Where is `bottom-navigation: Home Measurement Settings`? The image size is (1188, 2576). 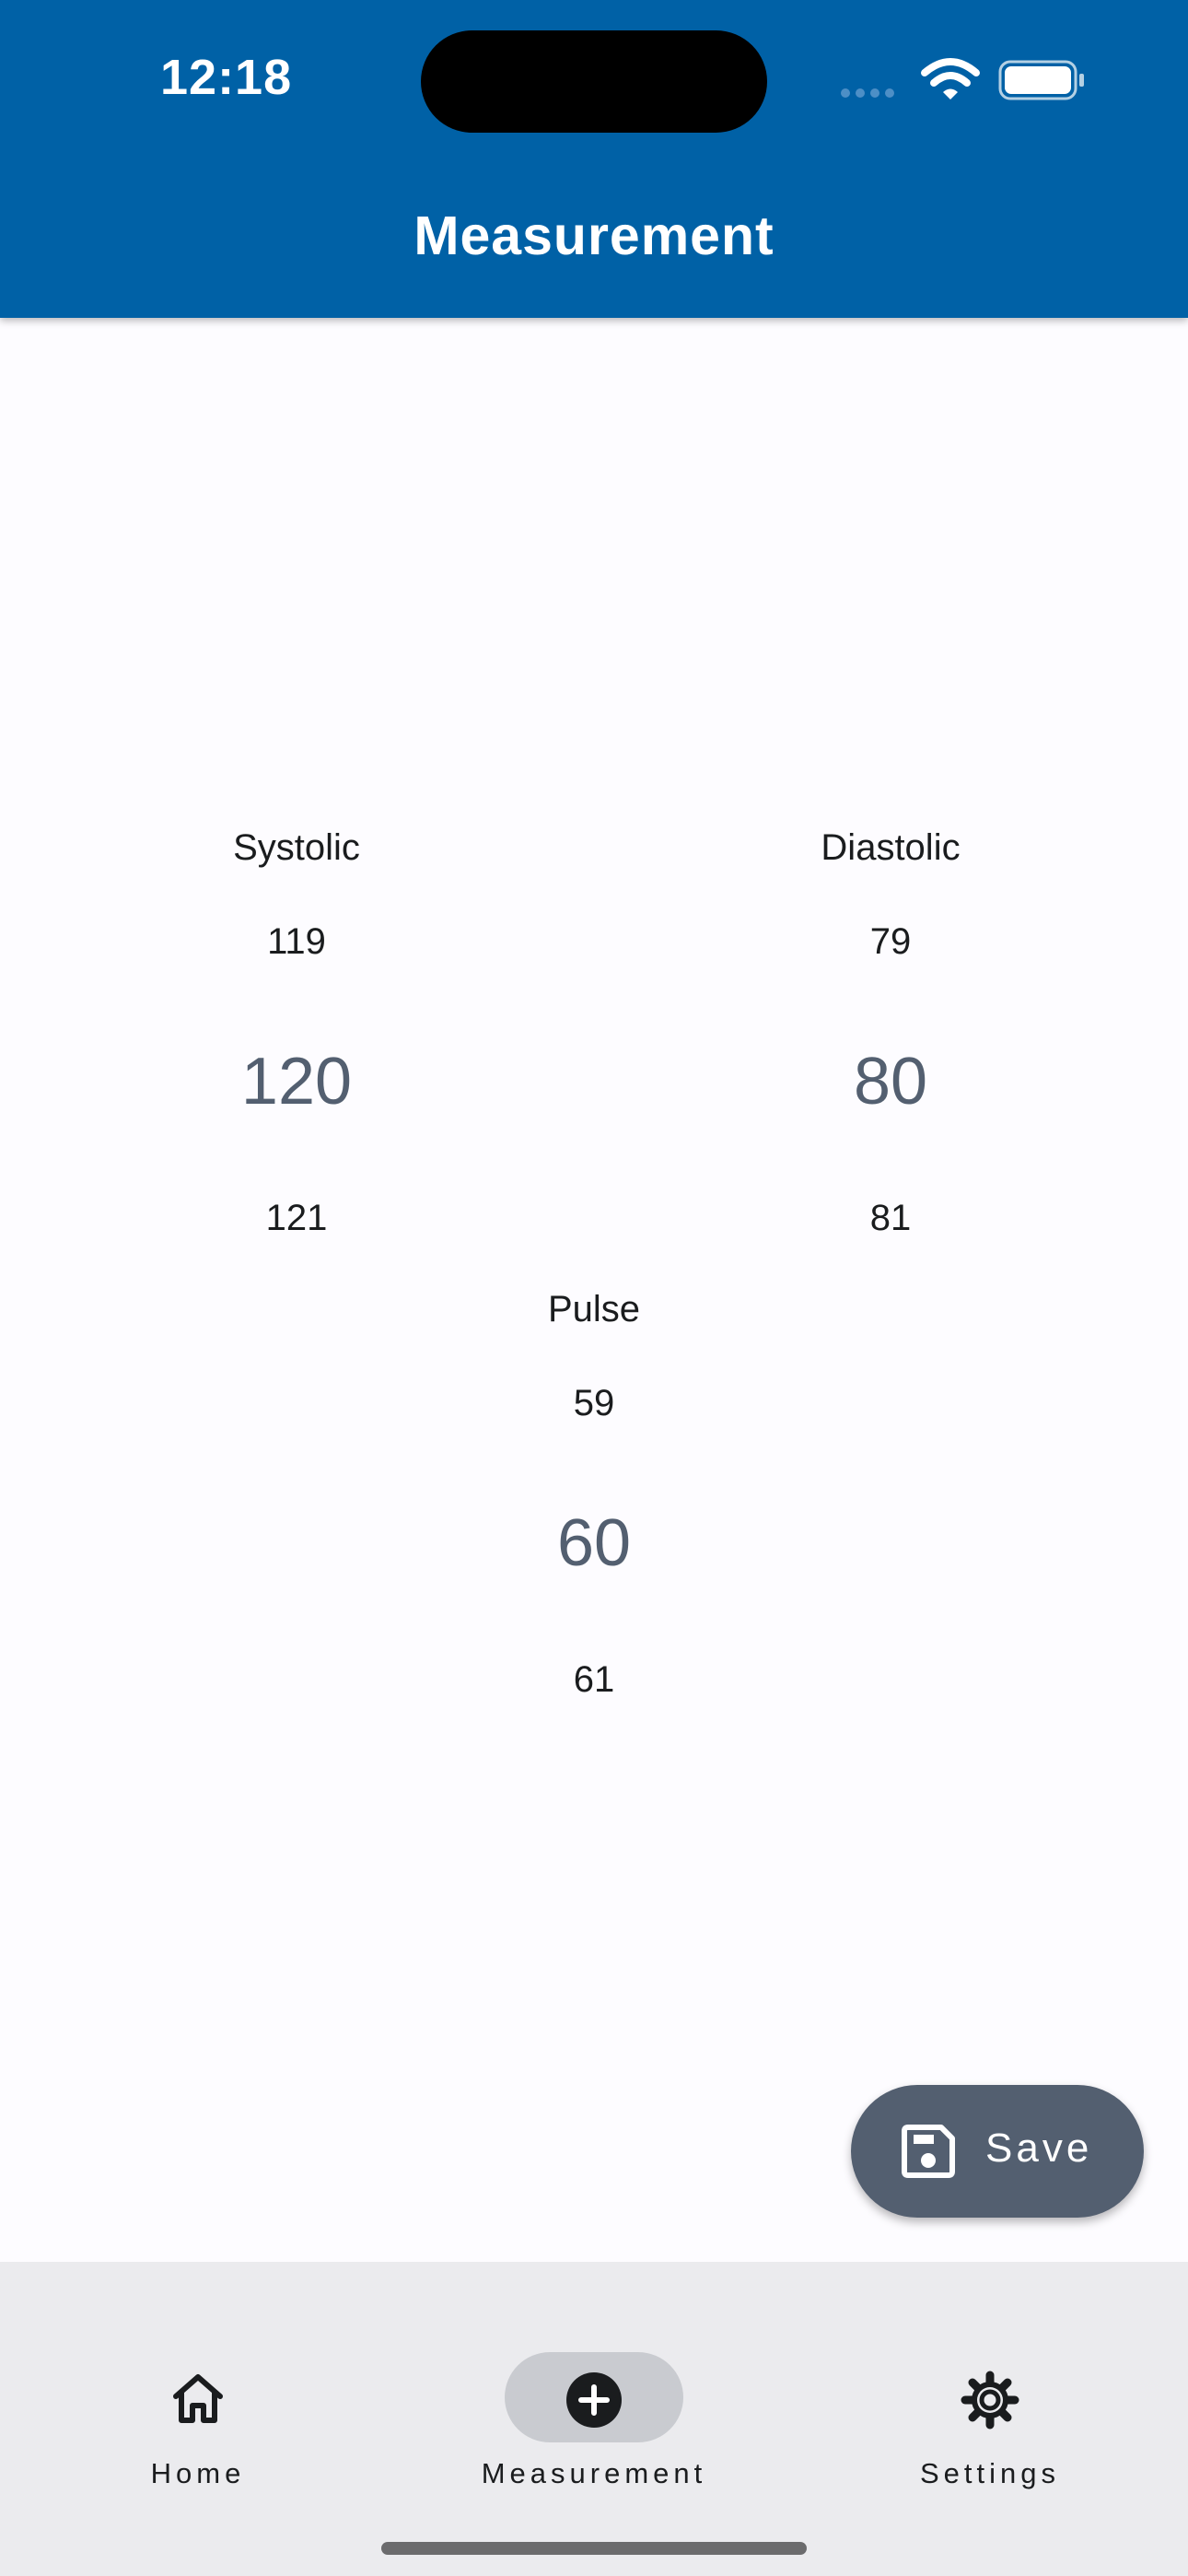 bottom-navigation: Home Measurement Settings is located at coordinates (594, 2419).